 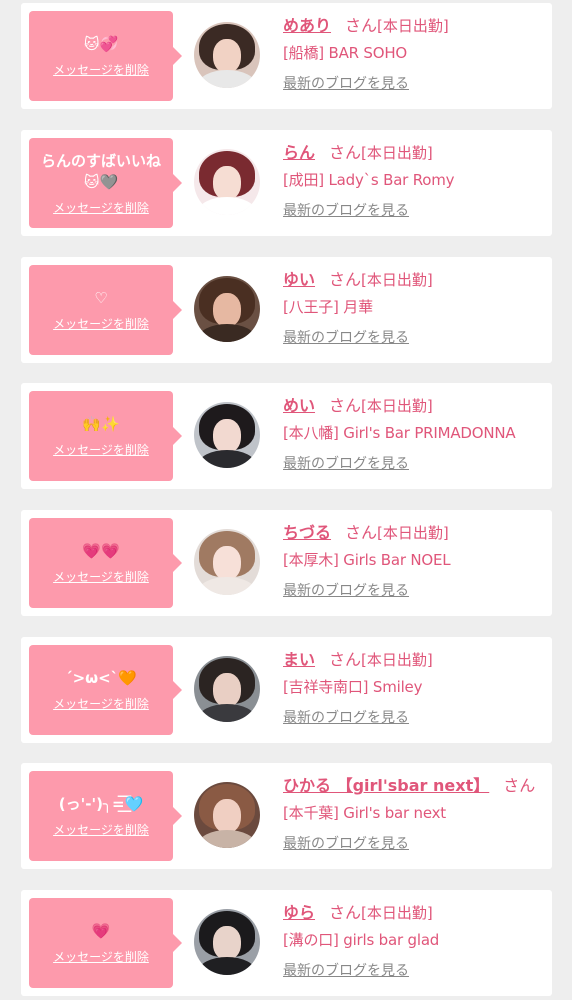 I want to click on message-bubble: (っ'-')╮=͟͟͞͞🩵 メッセージを削除, so click(x=105, y=816).